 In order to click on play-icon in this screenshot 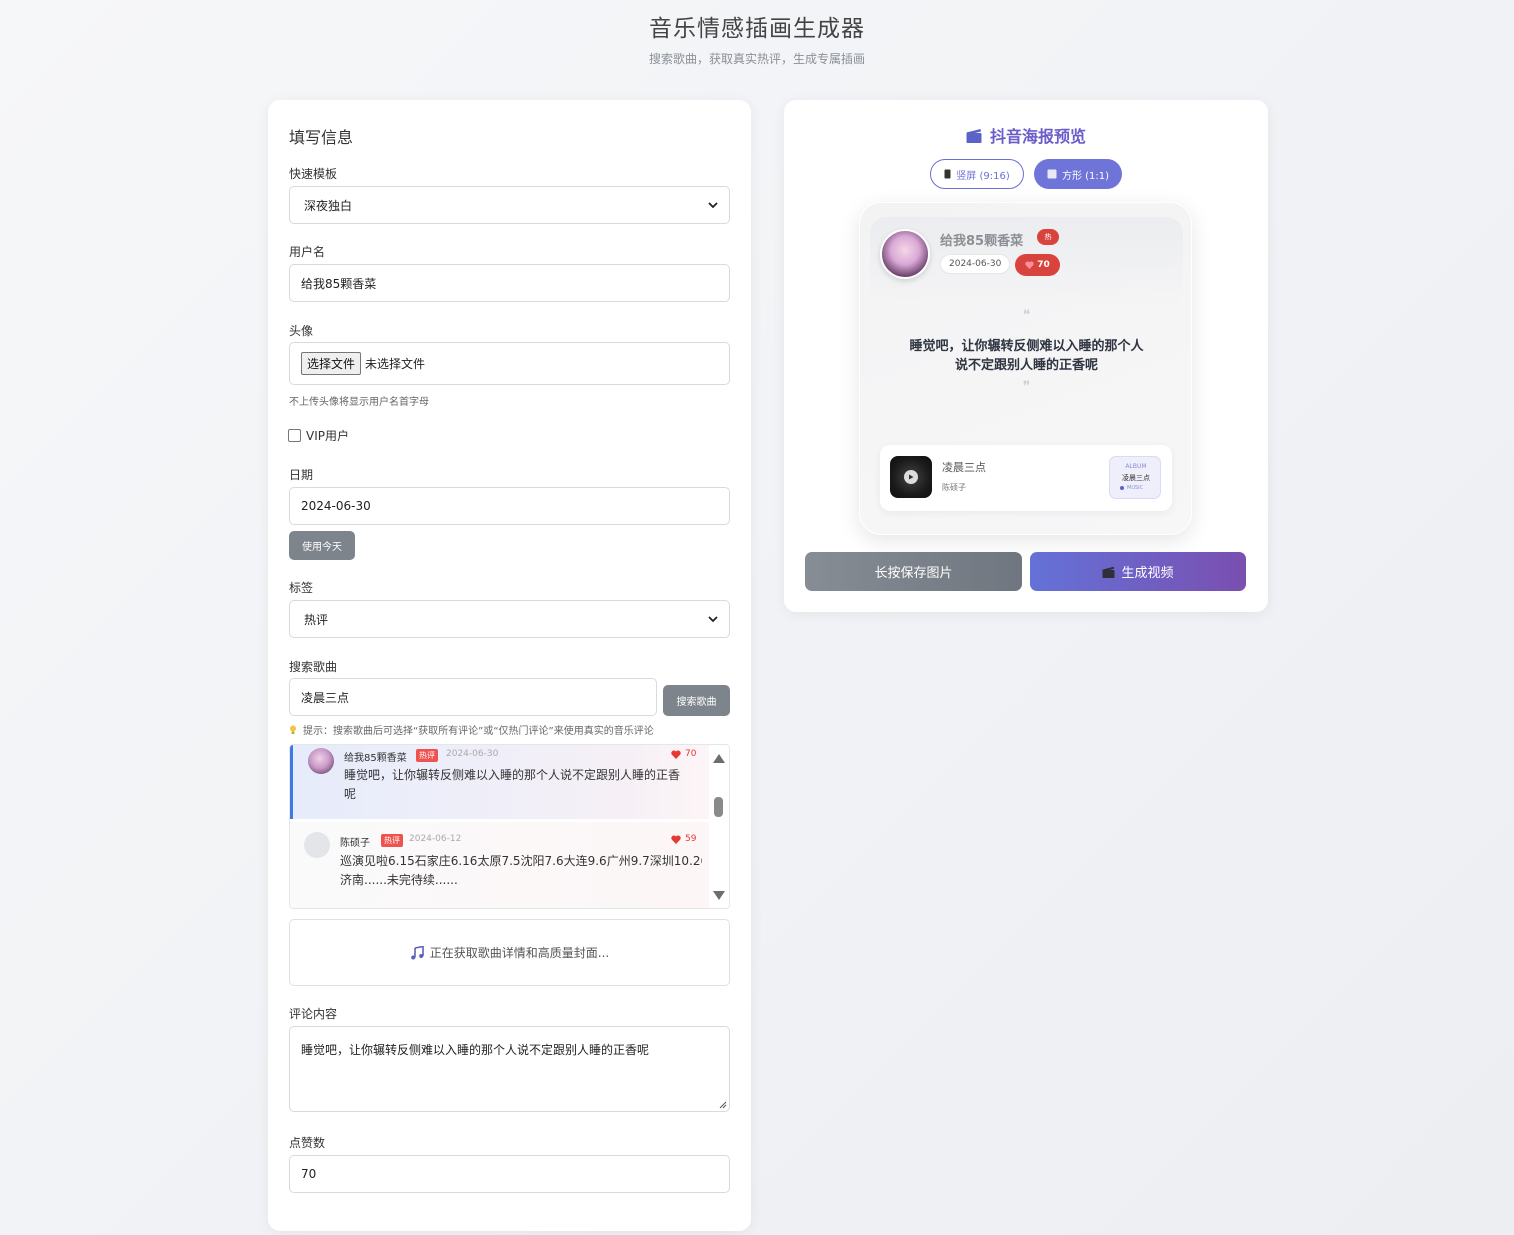, I will do `click(911, 477)`.